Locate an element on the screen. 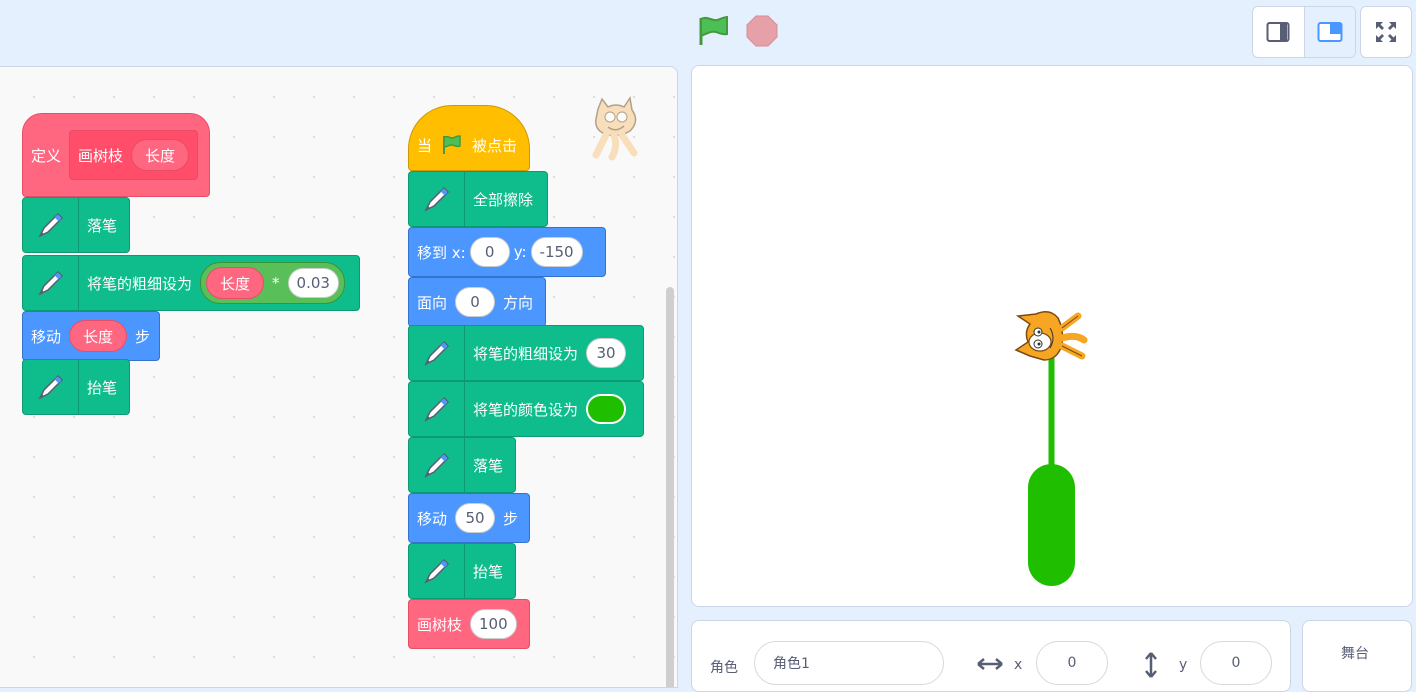  pen-trail is located at coordinates (1051, 525).